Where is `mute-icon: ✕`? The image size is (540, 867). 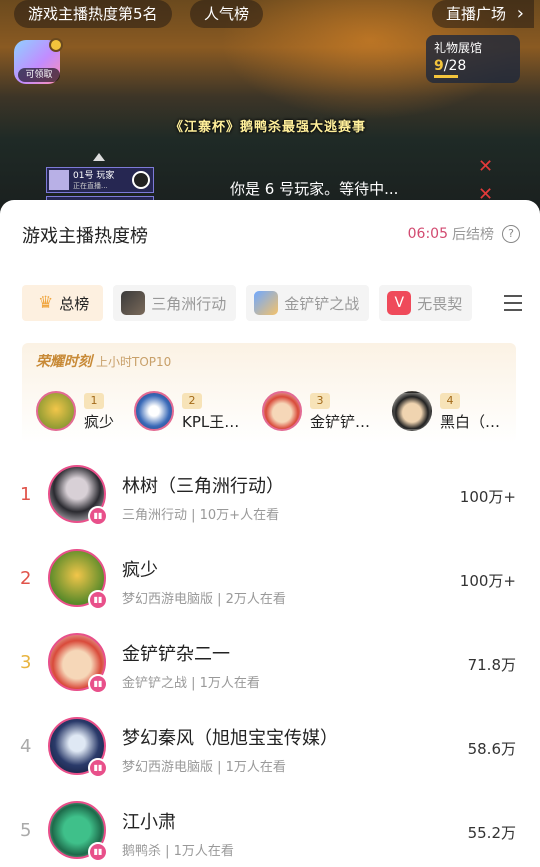
mute-icon: ✕ is located at coordinates (486, 166).